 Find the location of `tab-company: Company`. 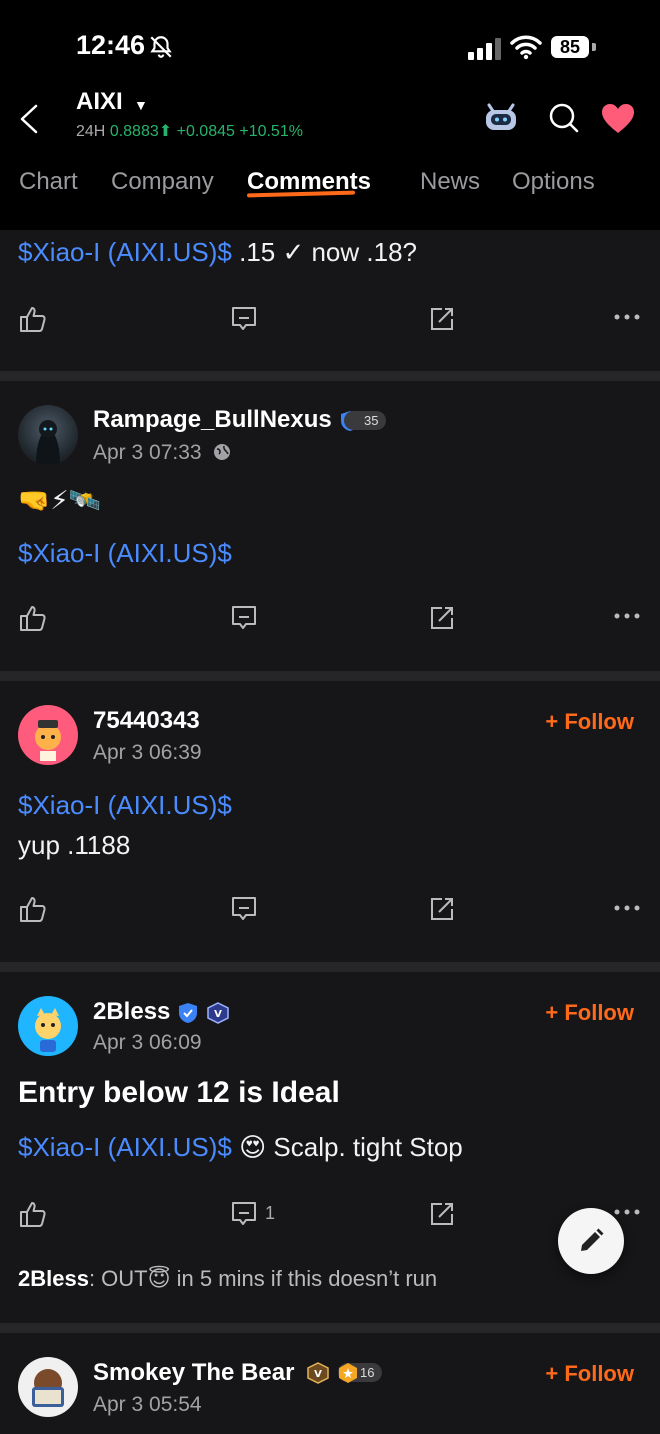

tab-company: Company is located at coordinates (162, 182).